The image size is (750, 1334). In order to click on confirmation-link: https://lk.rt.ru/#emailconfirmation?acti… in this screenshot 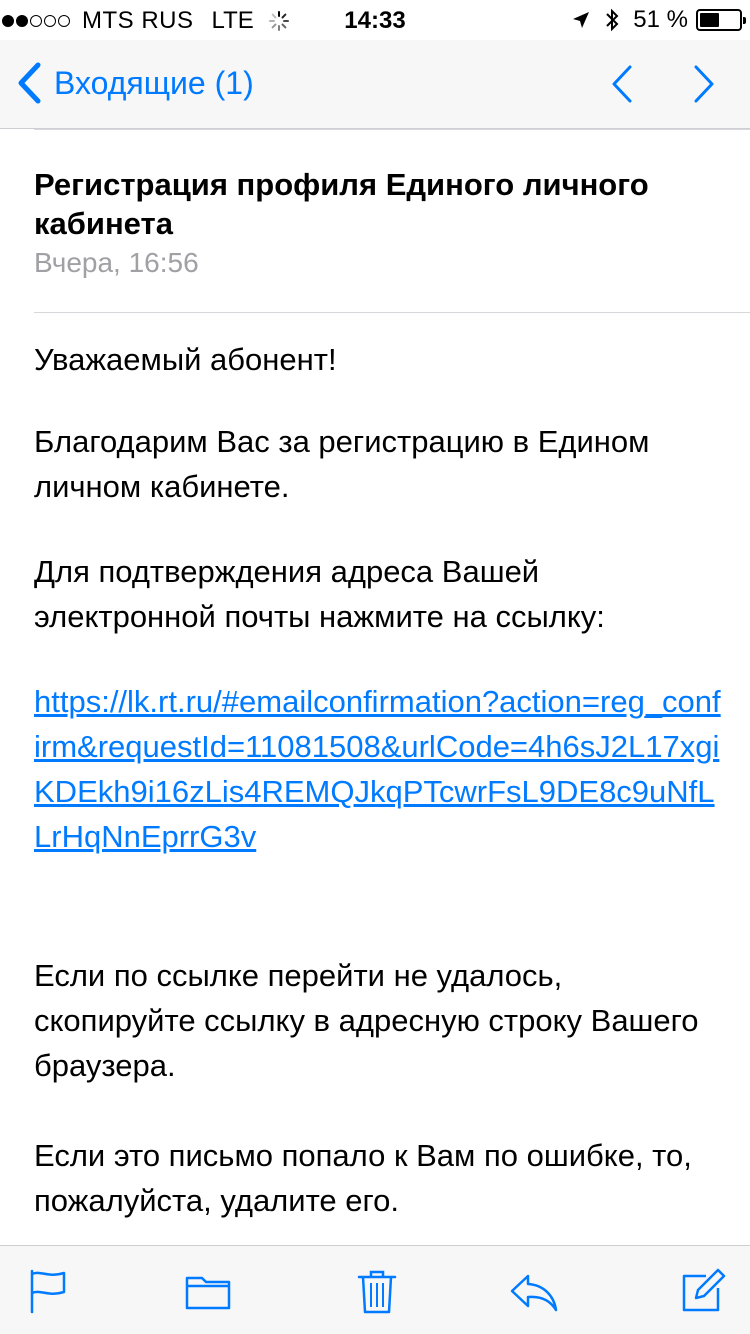, I will do `click(379, 769)`.